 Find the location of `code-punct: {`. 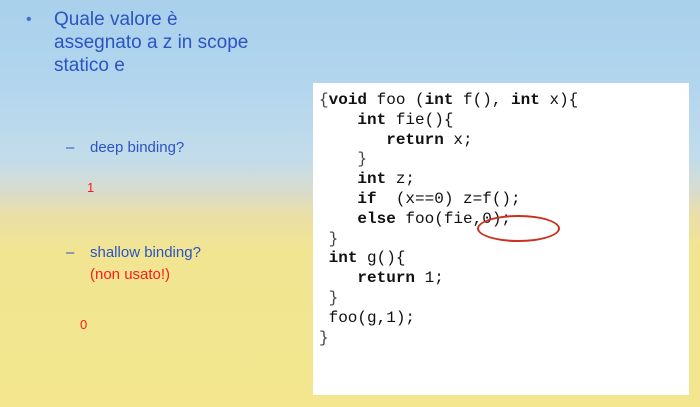

code-punct: { is located at coordinates (324, 100).